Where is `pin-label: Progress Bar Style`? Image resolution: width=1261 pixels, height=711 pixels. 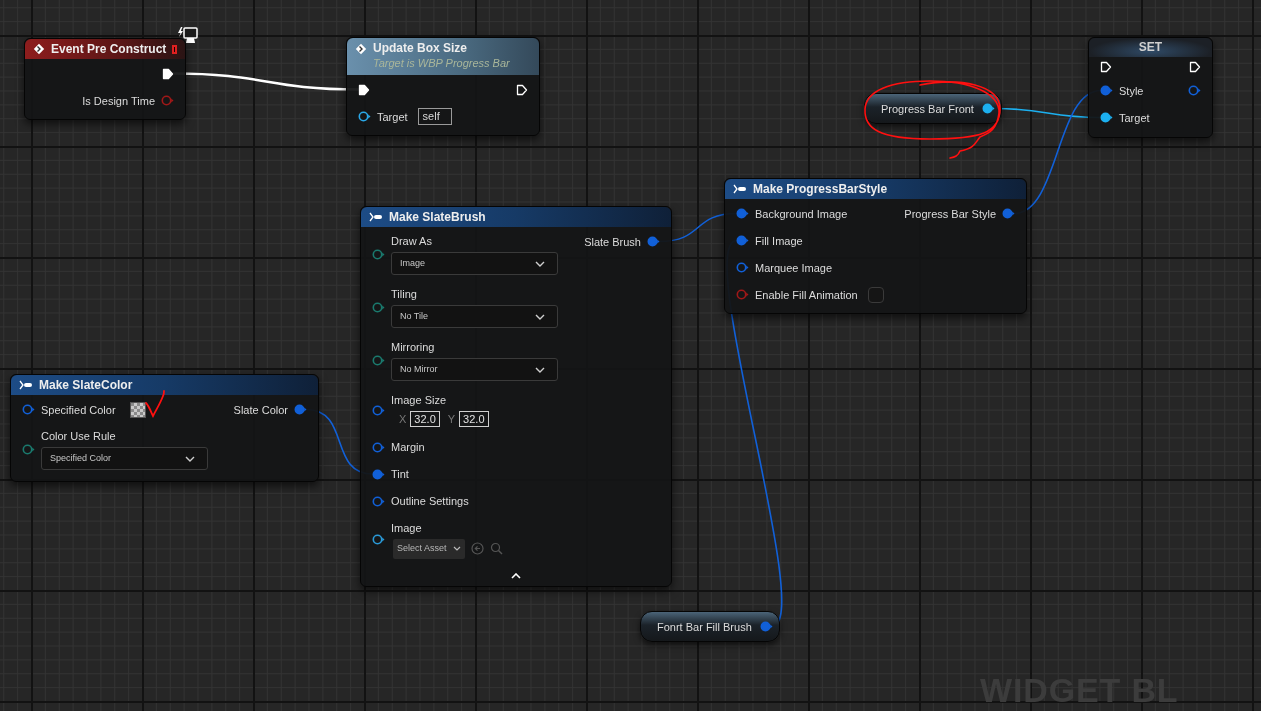
pin-label: Progress Bar Style is located at coordinates (950, 213).